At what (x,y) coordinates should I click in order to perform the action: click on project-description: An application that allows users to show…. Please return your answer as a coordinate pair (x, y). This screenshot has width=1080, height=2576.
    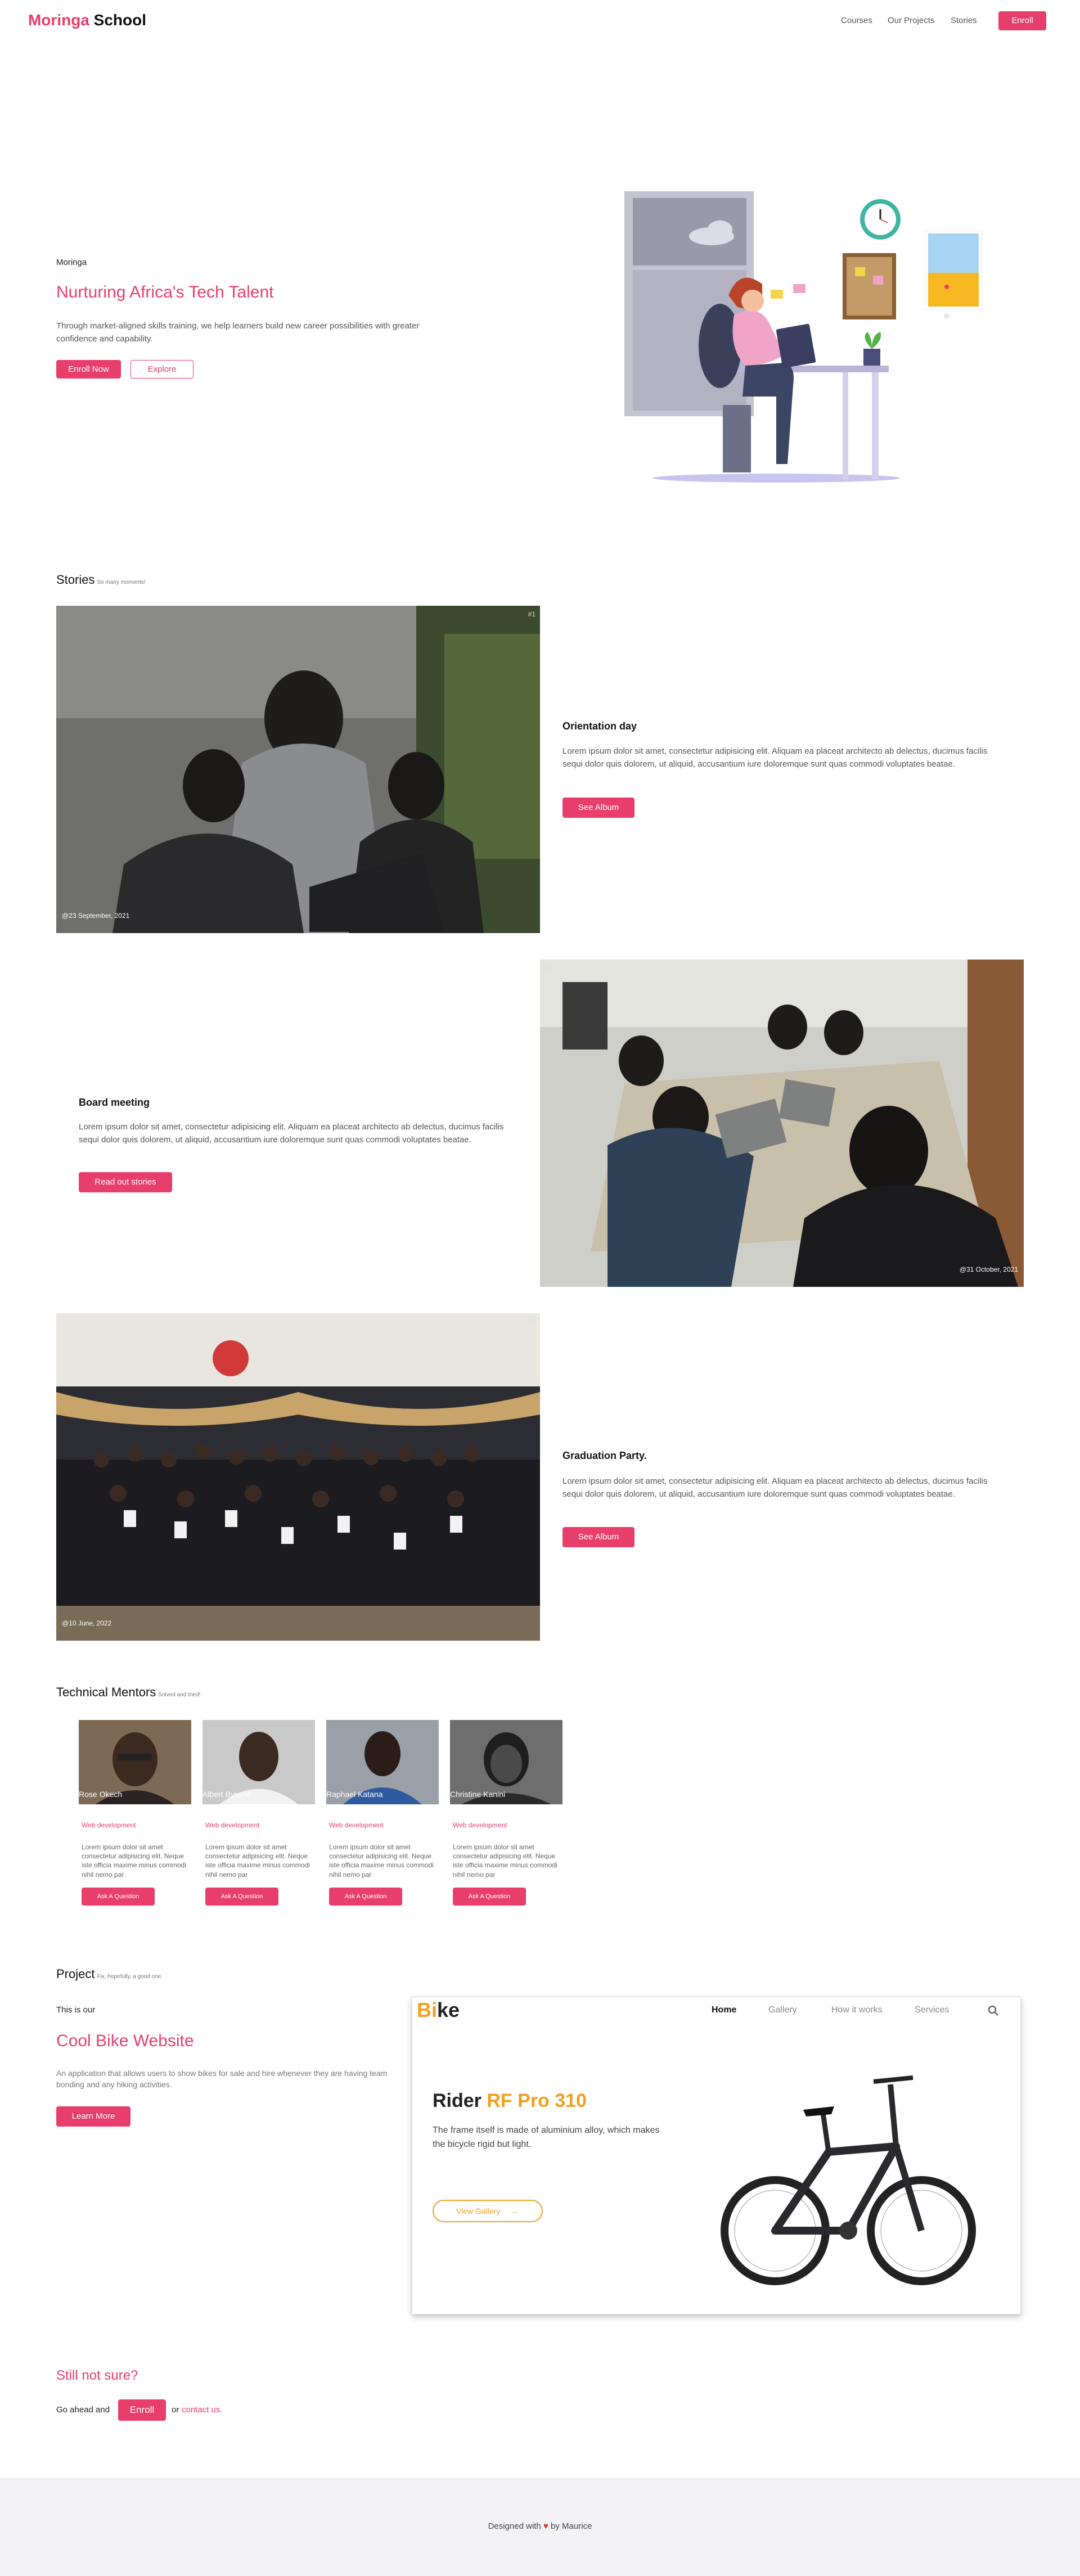
    Looking at the image, I should click on (222, 2079).